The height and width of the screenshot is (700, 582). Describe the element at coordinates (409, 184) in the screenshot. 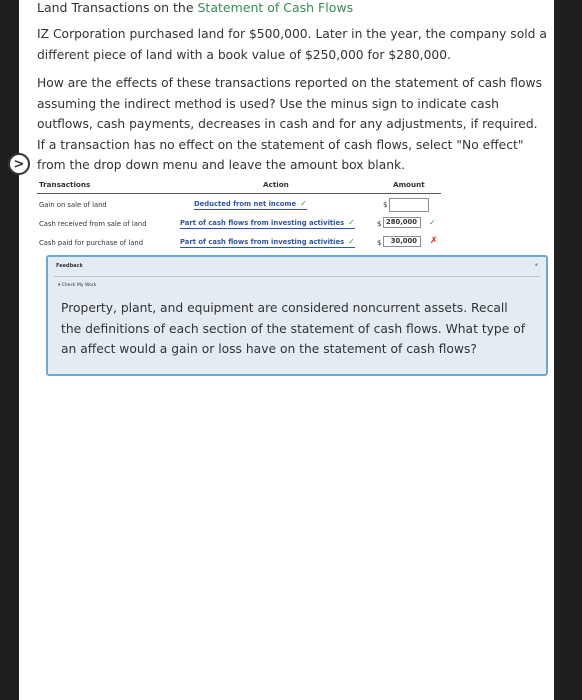

I see `header-amount: Amount` at that location.